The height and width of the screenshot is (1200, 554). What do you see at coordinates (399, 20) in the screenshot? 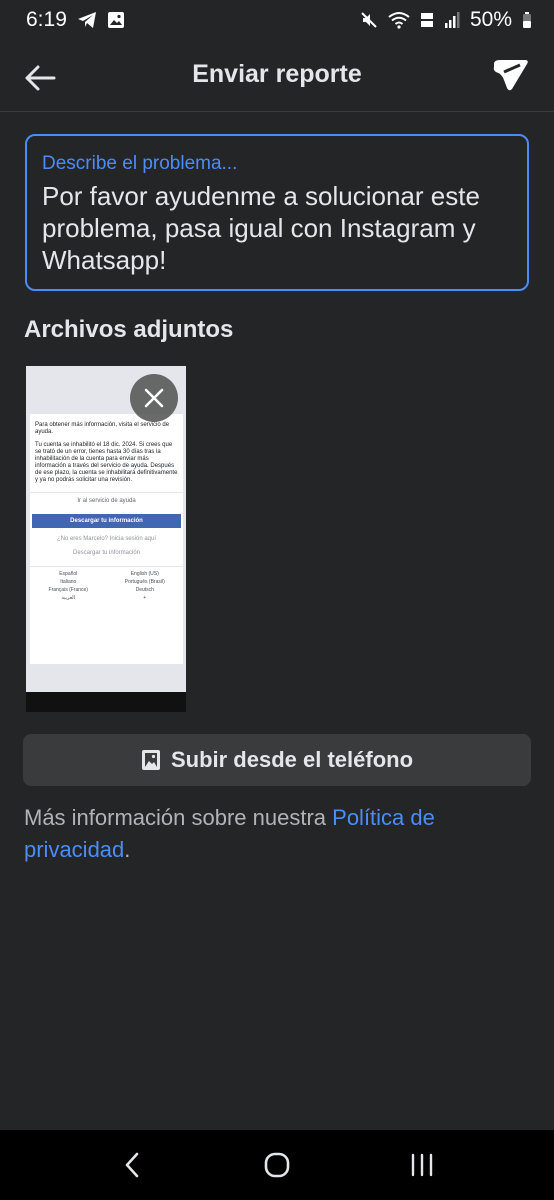
I see `wifi-icon` at bounding box center [399, 20].